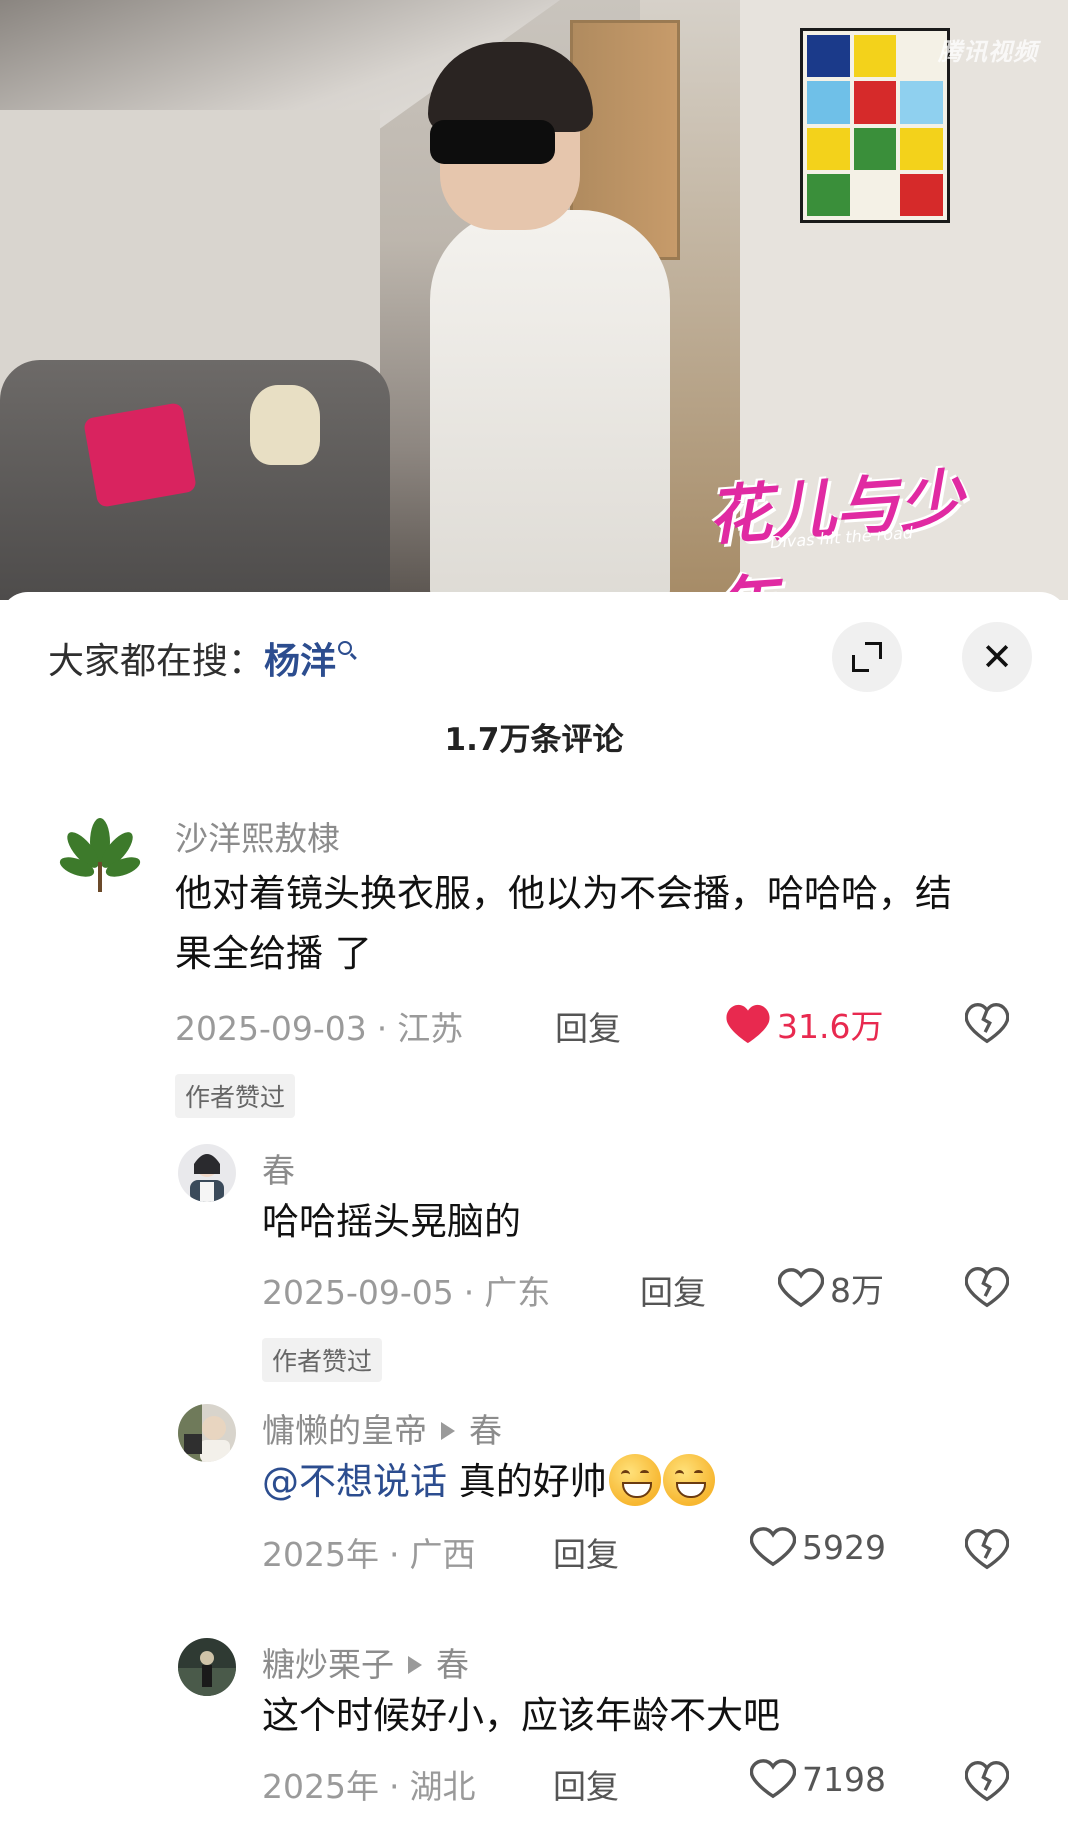 This screenshot has height=1828, width=1068. Describe the element at coordinates (140, 455) in the screenshot. I see `video-scene-bag` at that location.